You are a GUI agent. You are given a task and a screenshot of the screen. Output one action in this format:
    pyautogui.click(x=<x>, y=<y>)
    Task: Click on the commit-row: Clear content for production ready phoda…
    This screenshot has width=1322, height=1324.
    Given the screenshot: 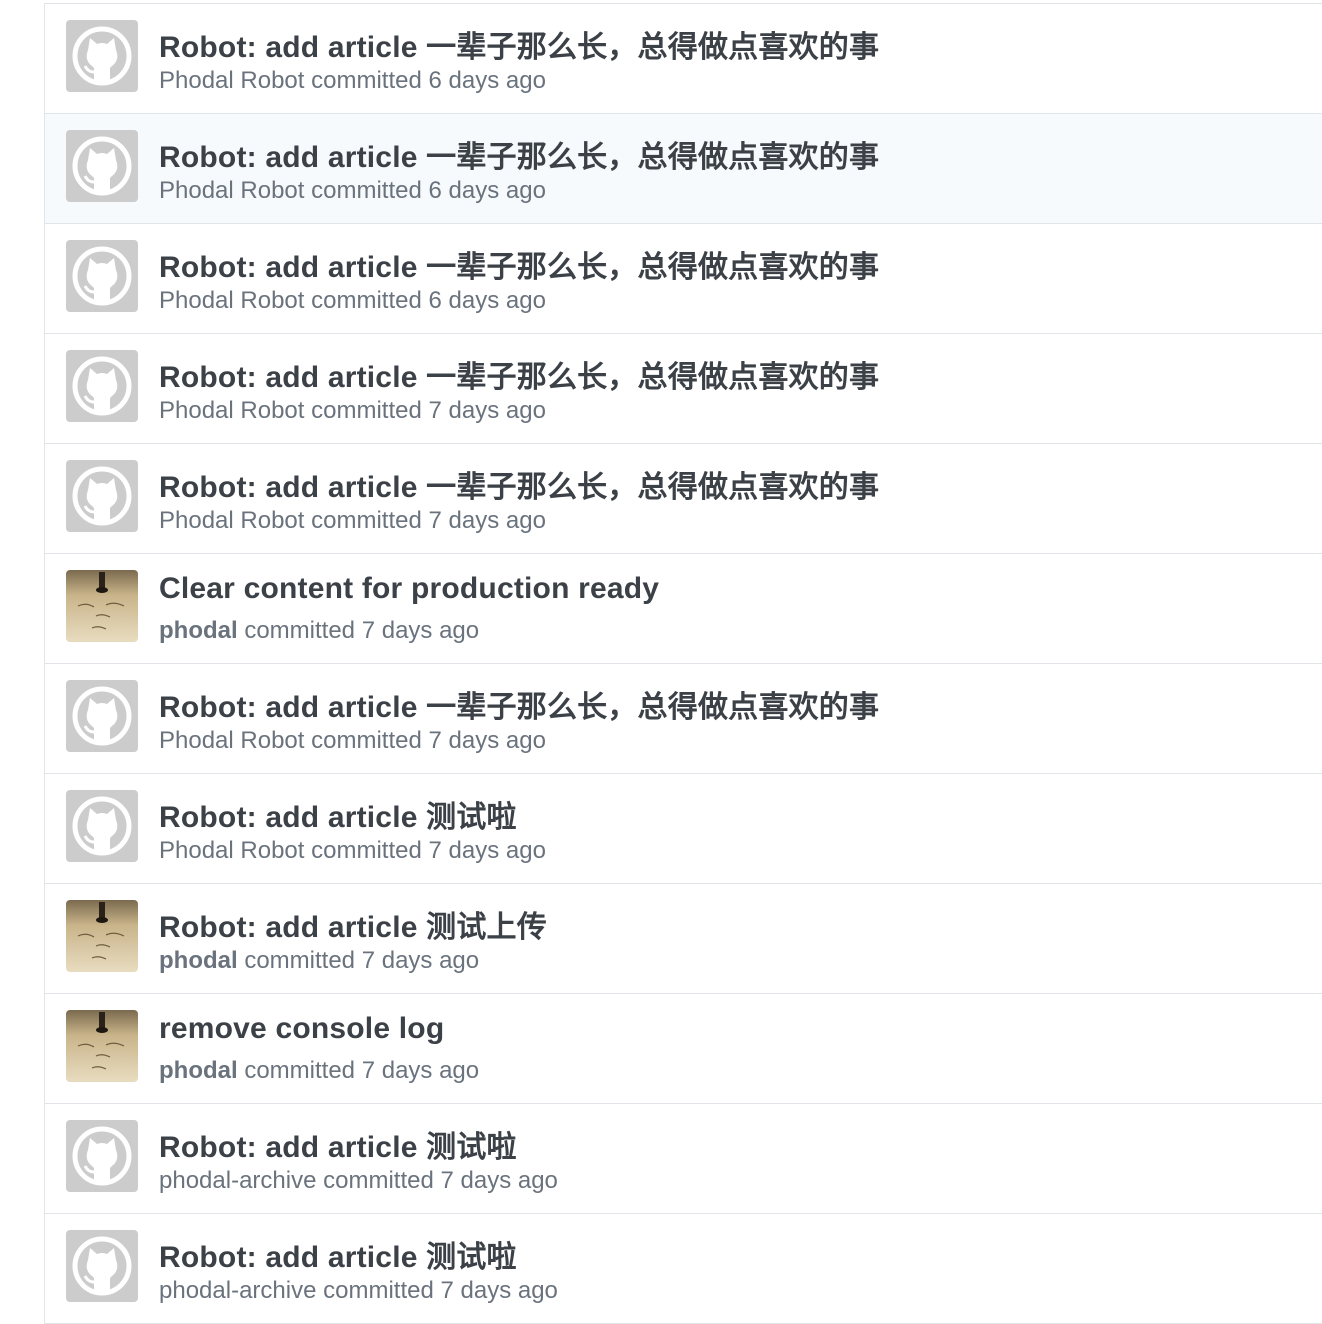 What is the action you would take?
    pyautogui.click(x=683, y=609)
    